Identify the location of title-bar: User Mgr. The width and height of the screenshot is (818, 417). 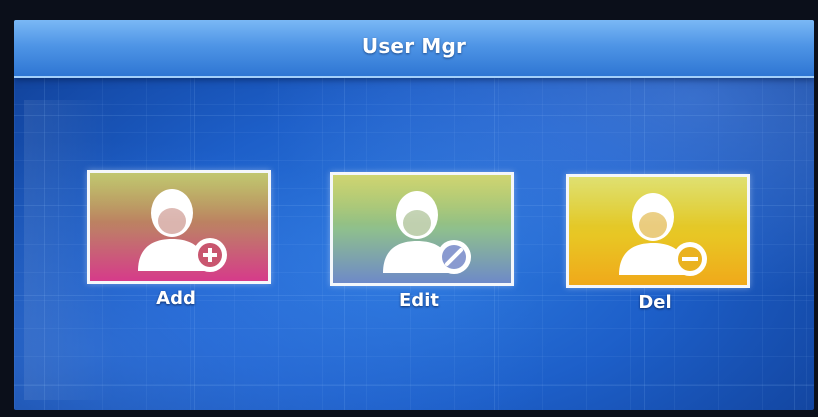
(414, 49).